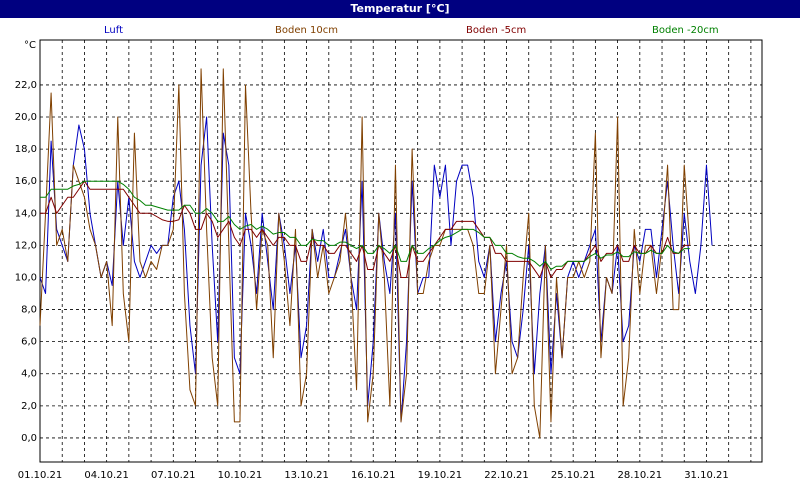  I want to click on x-tick-label: 04.10.21, so click(106, 475).